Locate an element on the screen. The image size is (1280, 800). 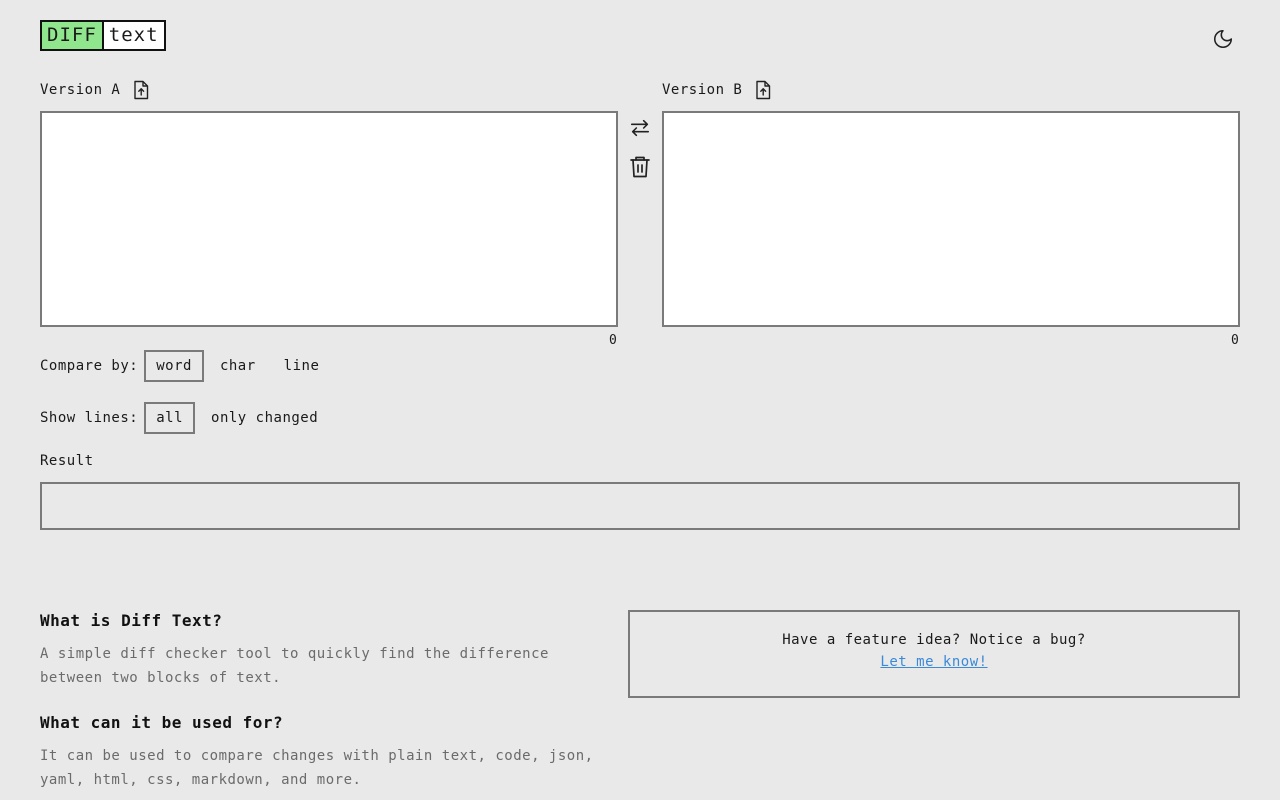
version-a-label: Version A is located at coordinates (80, 90).